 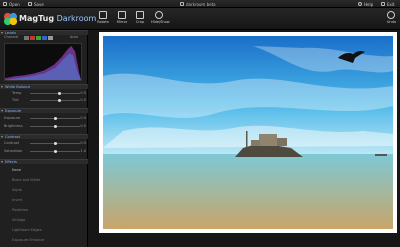 I want to click on effect-posterize: Posterize, so click(x=47, y=210).